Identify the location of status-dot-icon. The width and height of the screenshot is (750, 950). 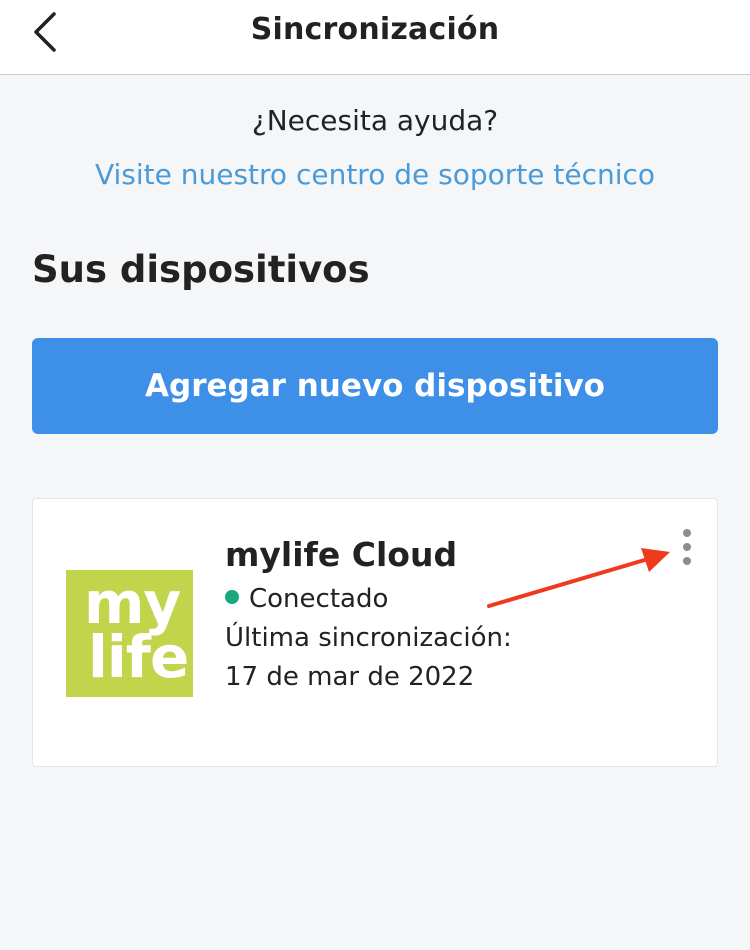
(232, 597).